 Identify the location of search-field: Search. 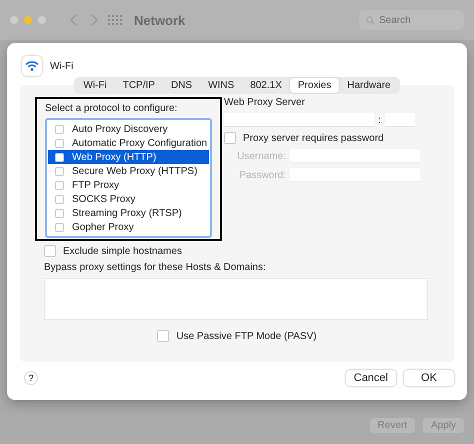
(411, 20).